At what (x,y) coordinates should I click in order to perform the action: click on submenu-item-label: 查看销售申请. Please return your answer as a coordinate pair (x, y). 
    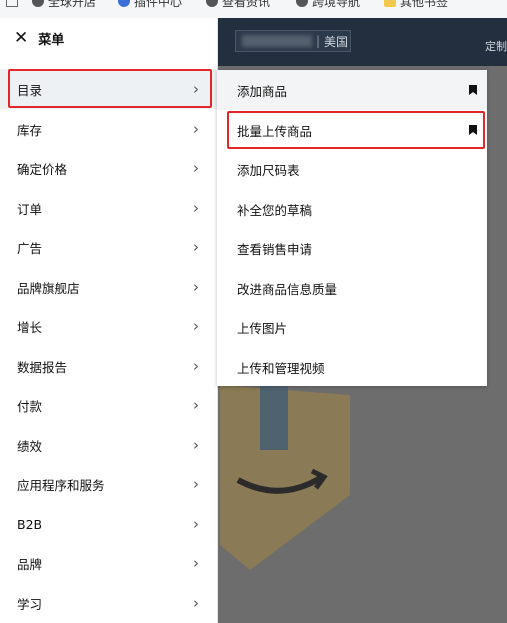
    Looking at the image, I should click on (275, 249).